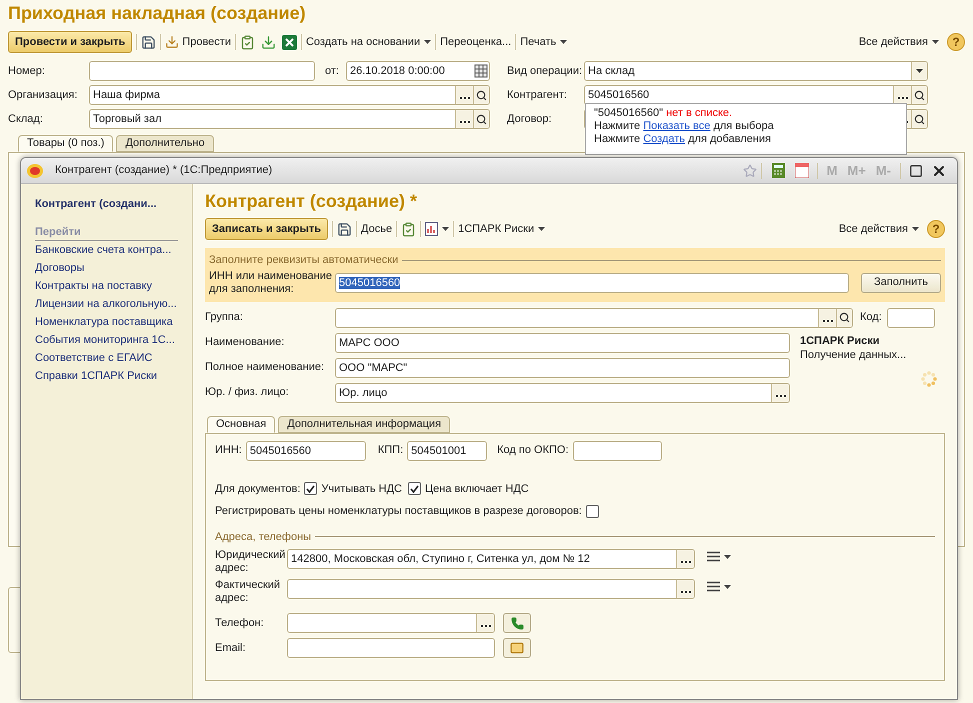 This screenshot has width=973, height=703. What do you see at coordinates (266, 229) in the screenshot?
I see `save-and-close-button: Записать и закрыть` at bounding box center [266, 229].